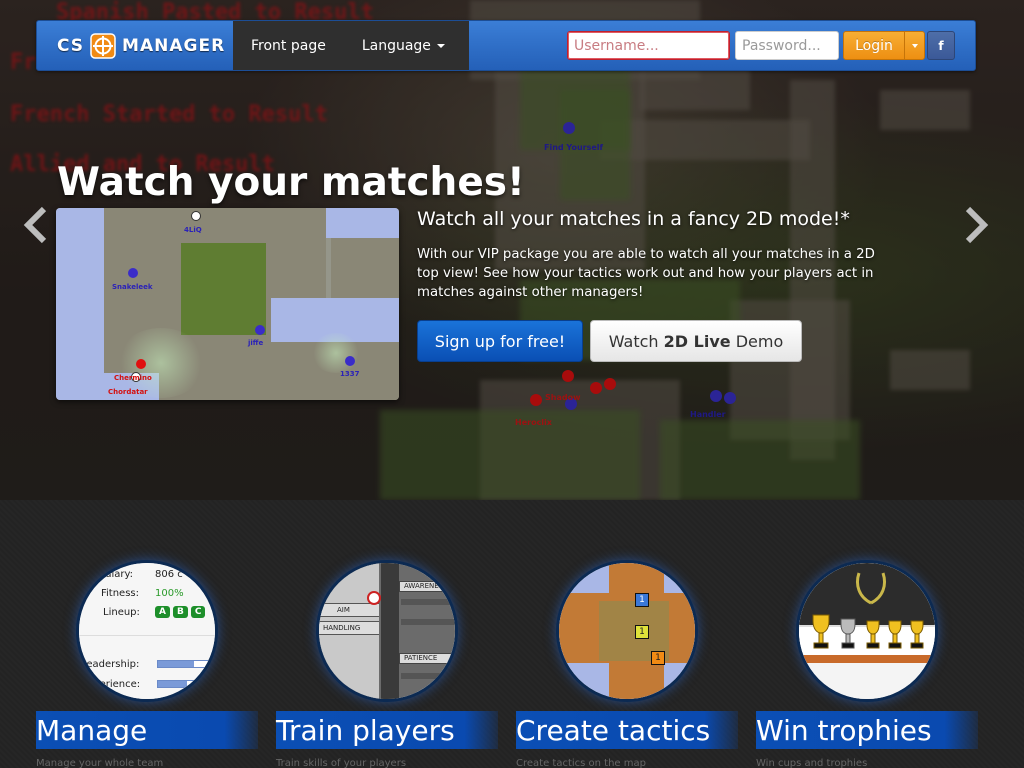 Image resolution: width=1024 pixels, height=768 pixels. What do you see at coordinates (162, 612) in the screenshot?
I see `lineup-badge: A` at bounding box center [162, 612].